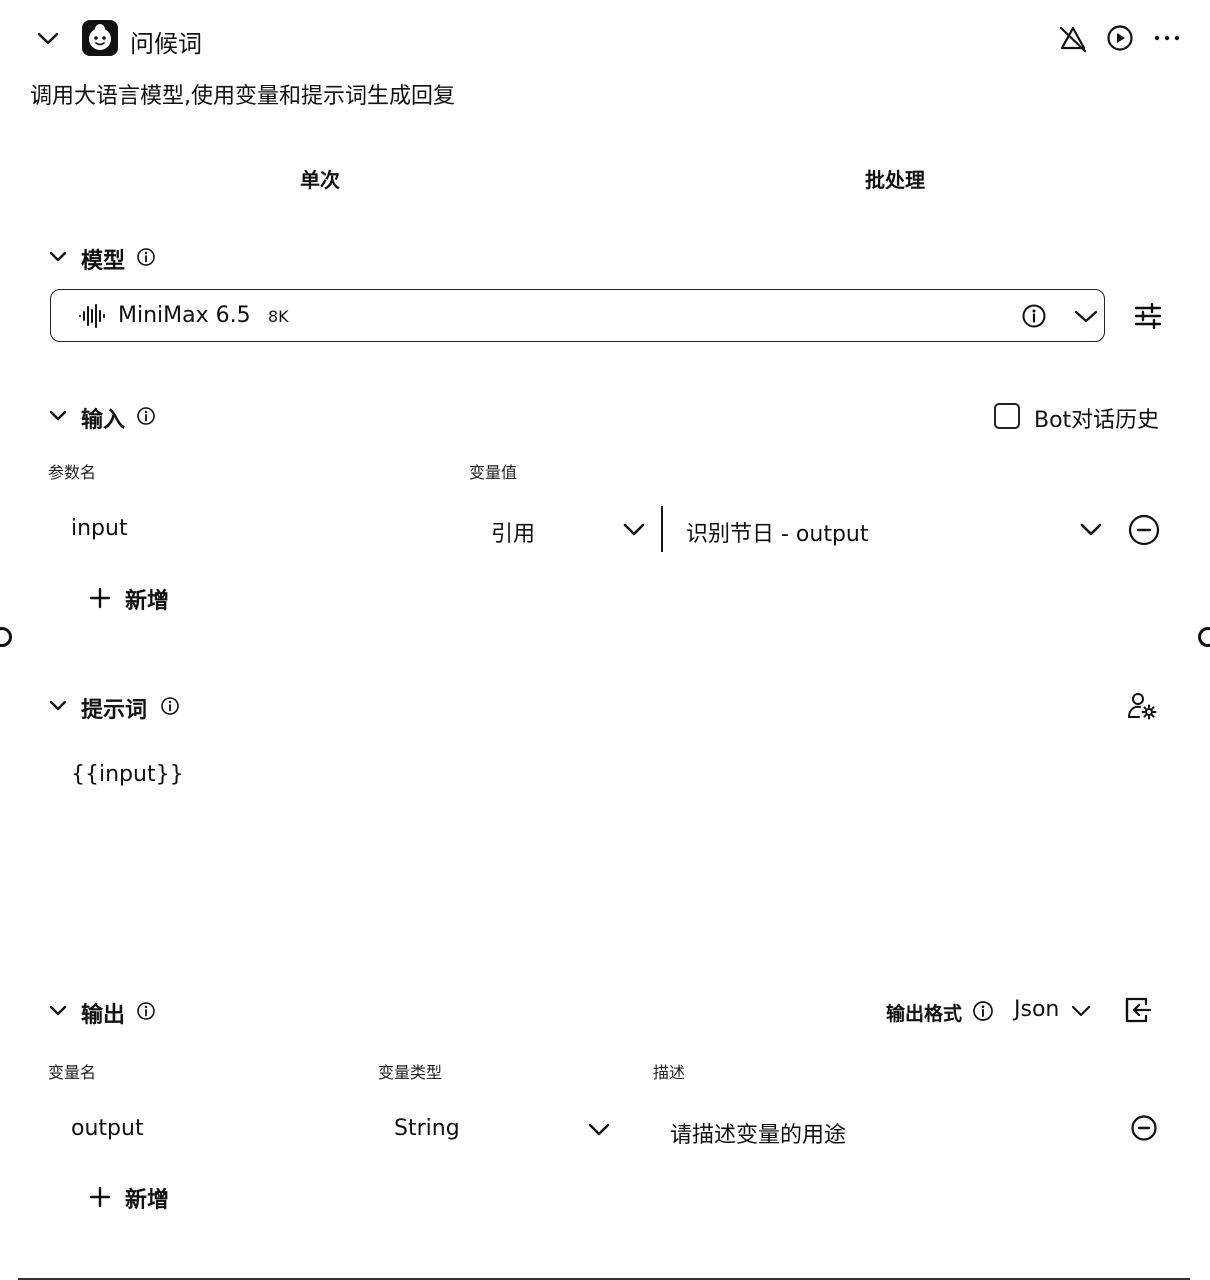 This screenshot has width=1210, height=1280. What do you see at coordinates (758, 1133) in the screenshot?
I see `output-description-field: 请描述变量的用途` at bounding box center [758, 1133].